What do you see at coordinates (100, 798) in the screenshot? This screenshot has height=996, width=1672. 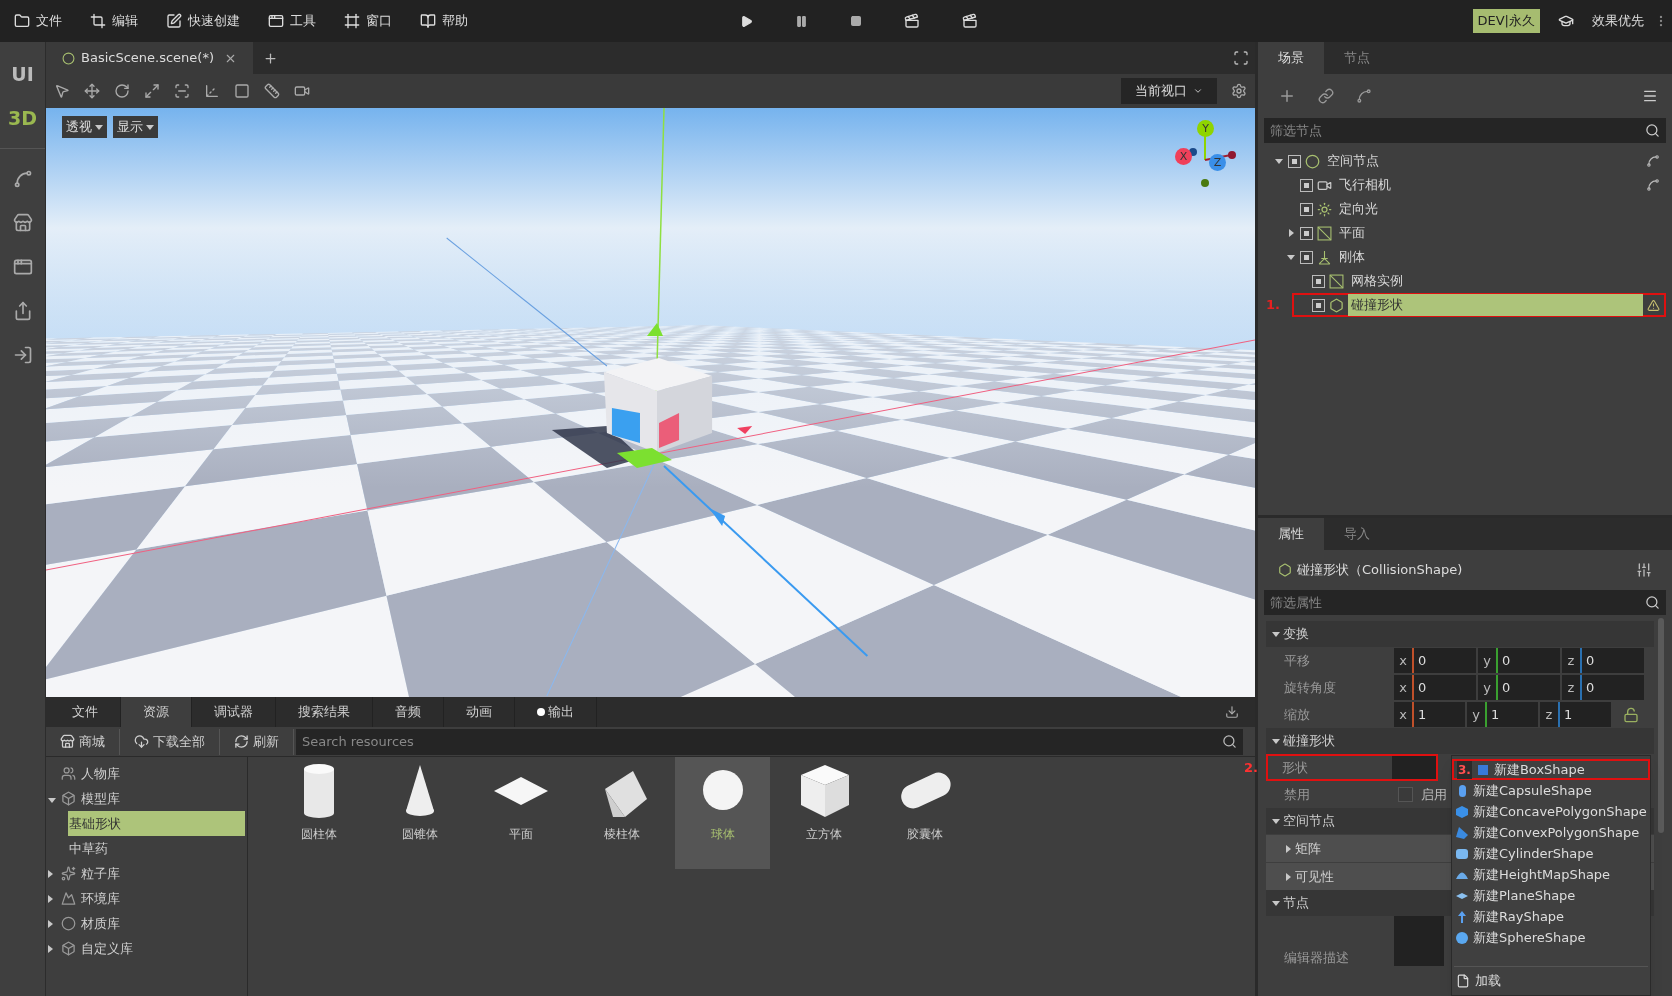 I see `library-item: 模型库` at bounding box center [100, 798].